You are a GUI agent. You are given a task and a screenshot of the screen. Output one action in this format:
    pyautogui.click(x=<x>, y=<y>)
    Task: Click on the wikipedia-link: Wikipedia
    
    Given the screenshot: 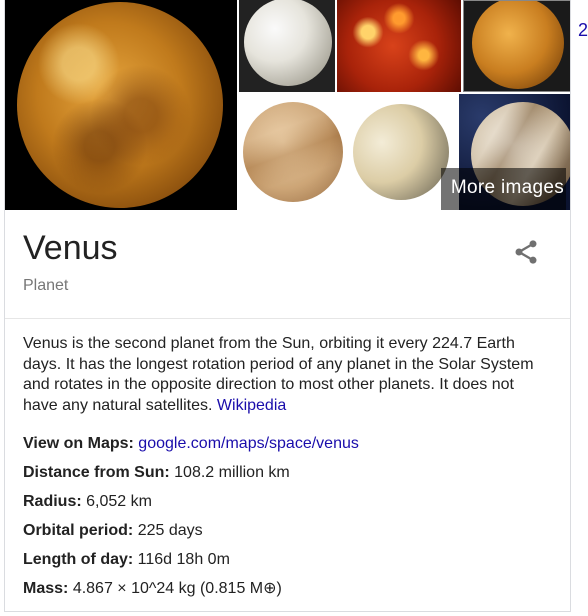 What is the action you would take?
    pyautogui.click(x=251, y=405)
    